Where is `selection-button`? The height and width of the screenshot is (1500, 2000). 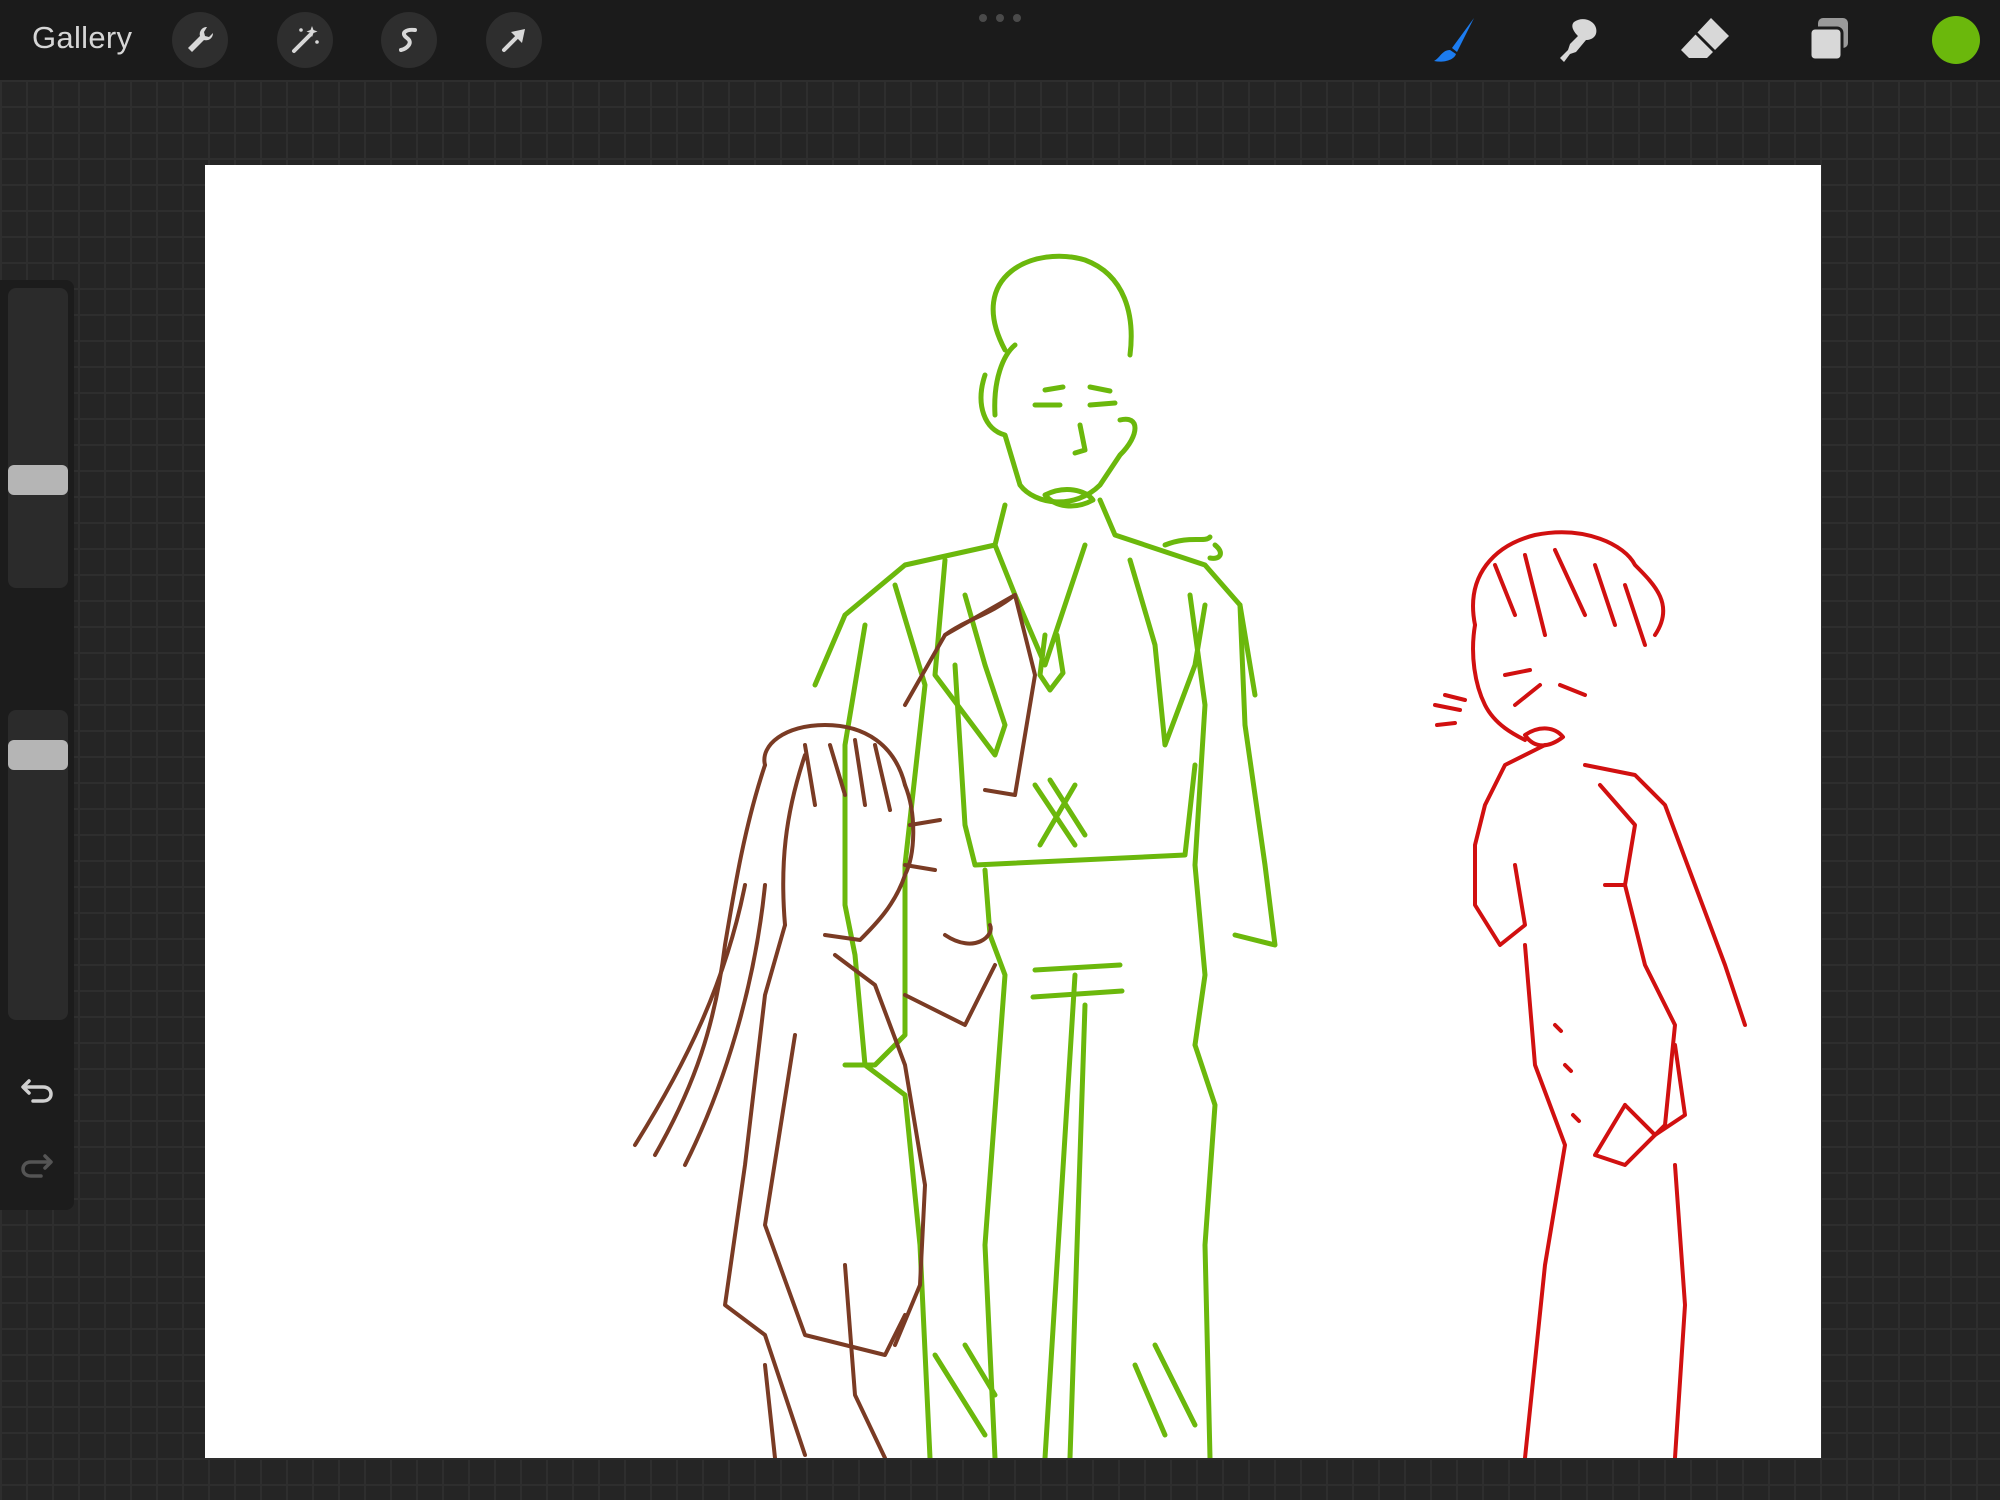 selection-button is located at coordinates (409, 40).